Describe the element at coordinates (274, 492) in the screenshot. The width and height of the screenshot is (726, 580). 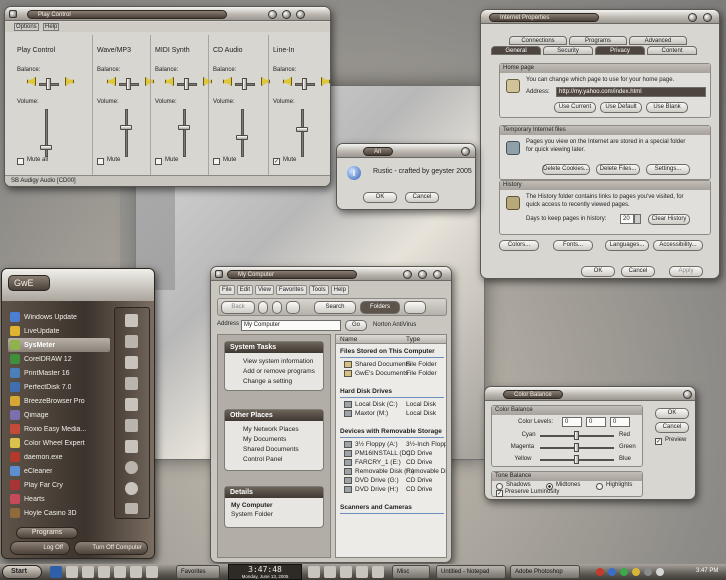
I see `details-header: Details` at that location.